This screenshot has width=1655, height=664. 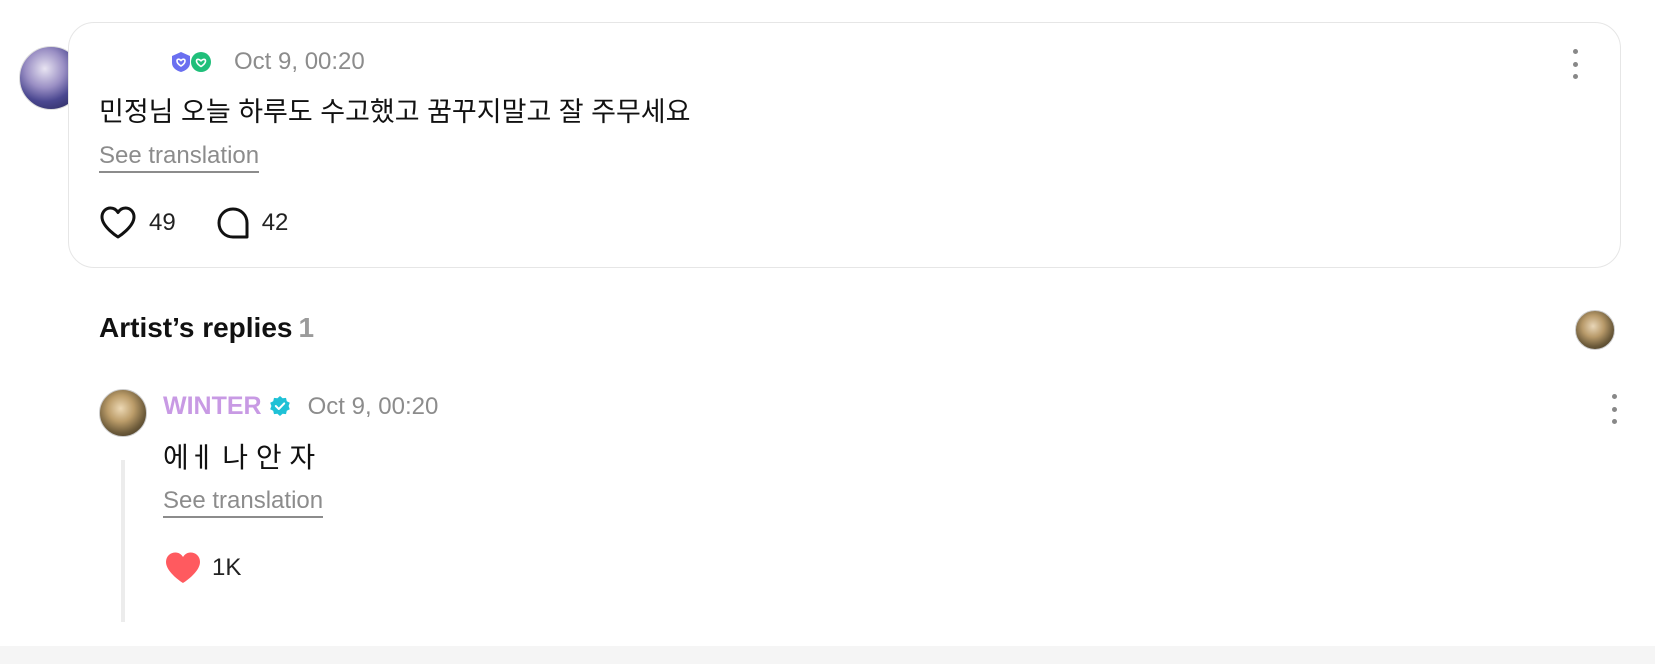 What do you see at coordinates (827, 655) in the screenshot?
I see `footer-divider` at bounding box center [827, 655].